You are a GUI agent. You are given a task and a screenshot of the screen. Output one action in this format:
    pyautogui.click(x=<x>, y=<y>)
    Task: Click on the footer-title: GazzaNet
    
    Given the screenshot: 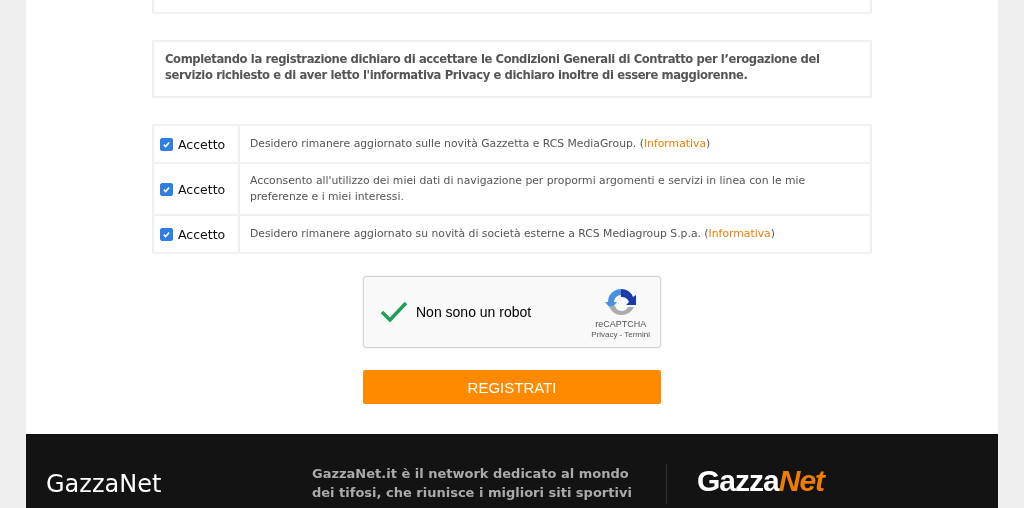 What is the action you would take?
    pyautogui.click(x=104, y=485)
    